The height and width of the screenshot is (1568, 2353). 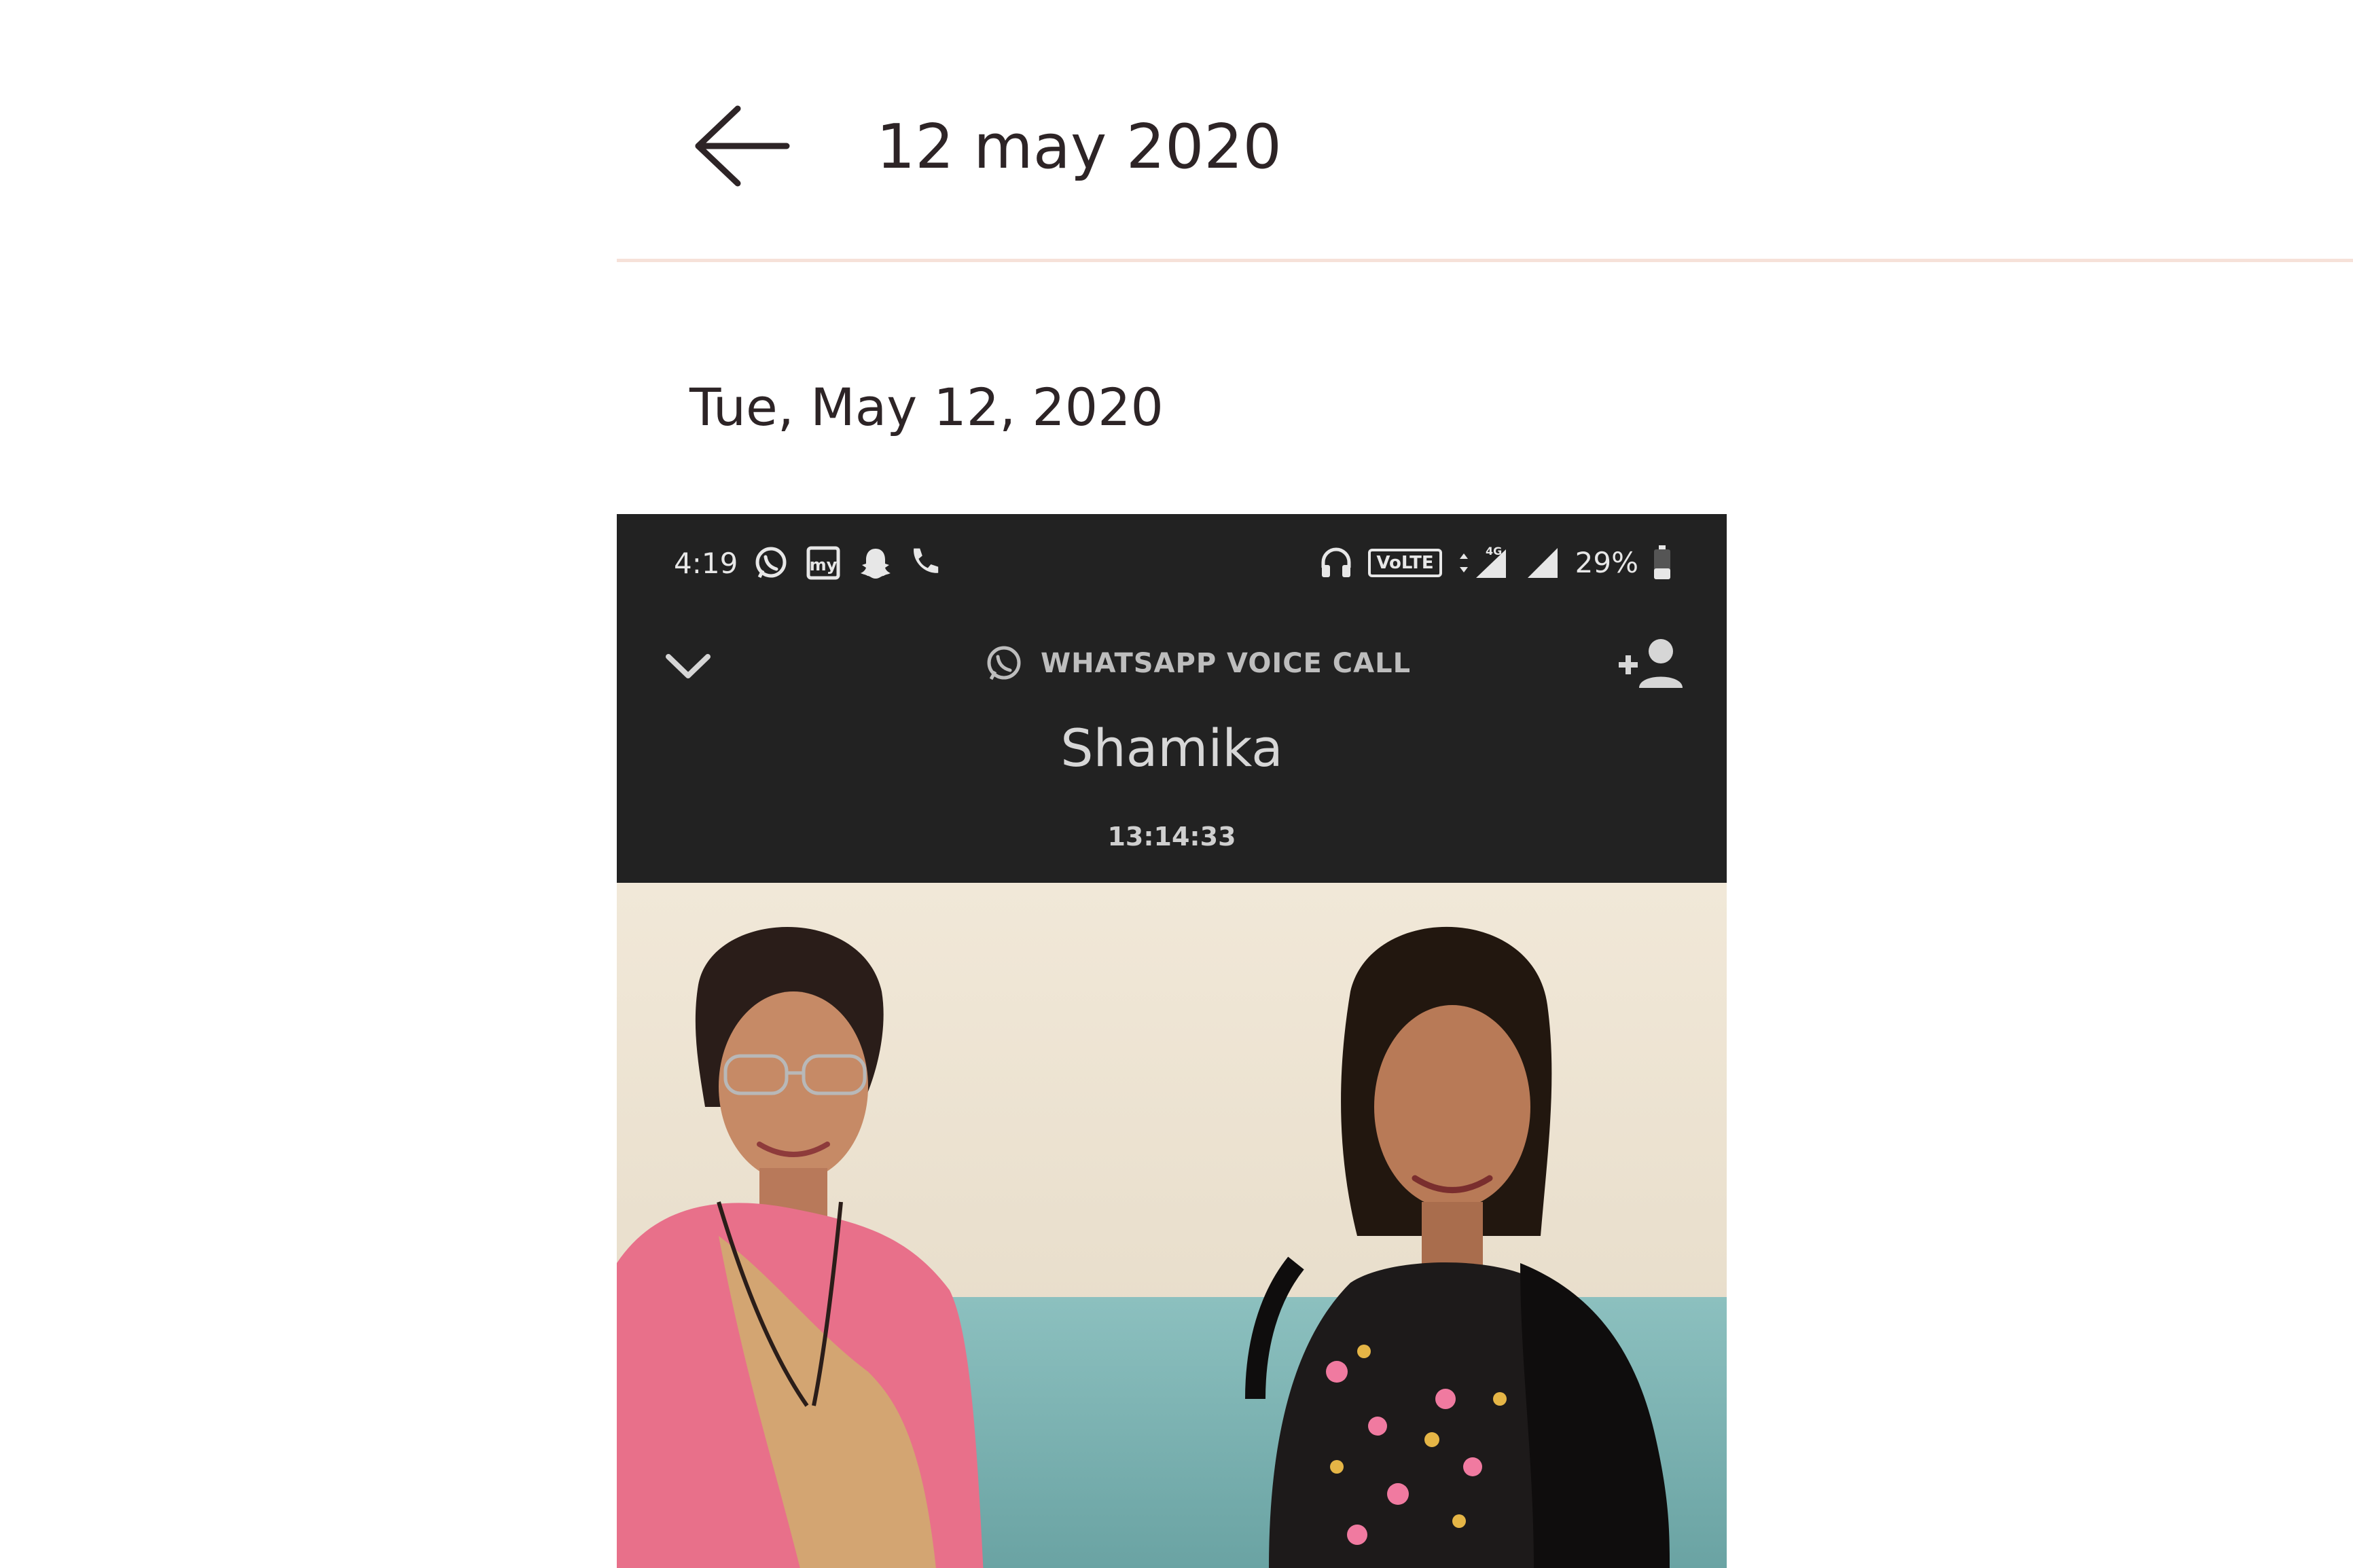 I want to click on volte-badge: VoLTE, so click(x=1405, y=563).